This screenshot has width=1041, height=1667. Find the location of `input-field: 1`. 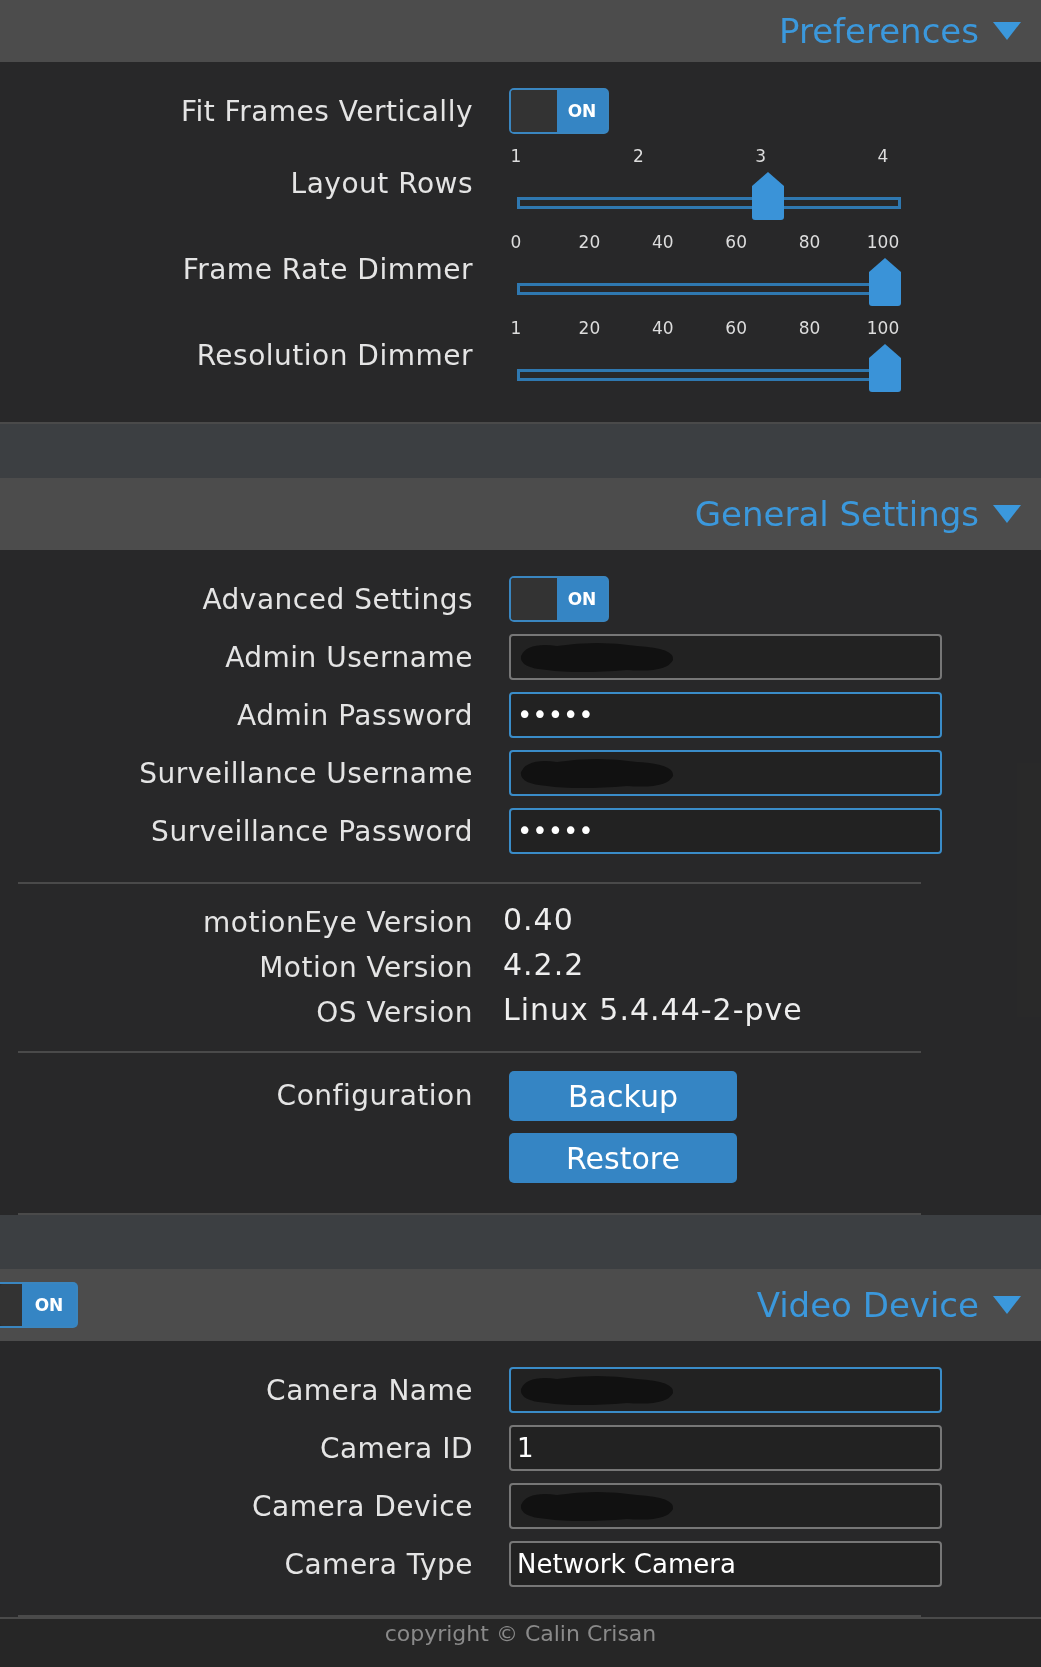

input-field: 1 is located at coordinates (725, 1448).